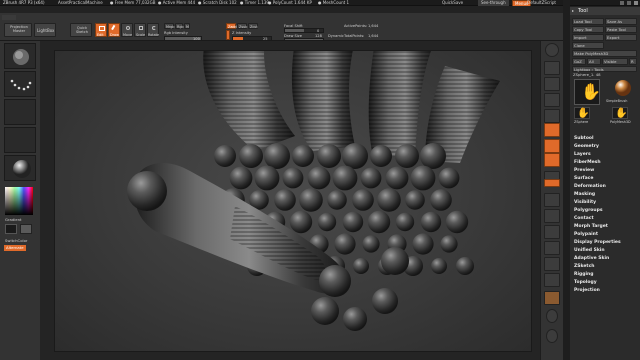 The height and width of the screenshot is (360, 640). What do you see at coordinates (231, 26) in the screenshot?
I see `zadd-button: Zadd` at bounding box center [231, 26].